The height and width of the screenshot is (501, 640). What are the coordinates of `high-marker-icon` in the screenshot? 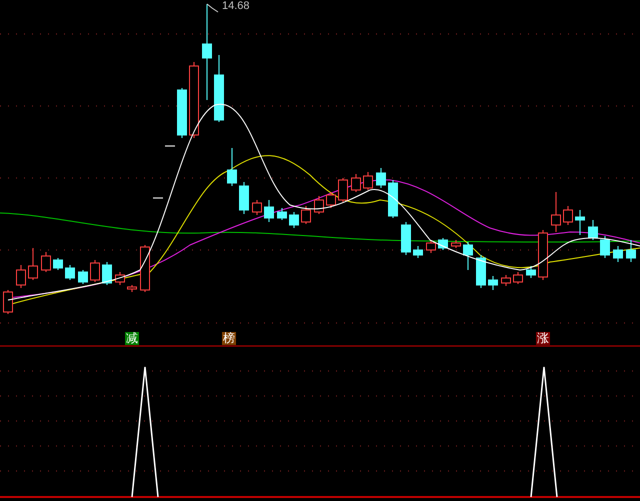 It's located at (212, 8).